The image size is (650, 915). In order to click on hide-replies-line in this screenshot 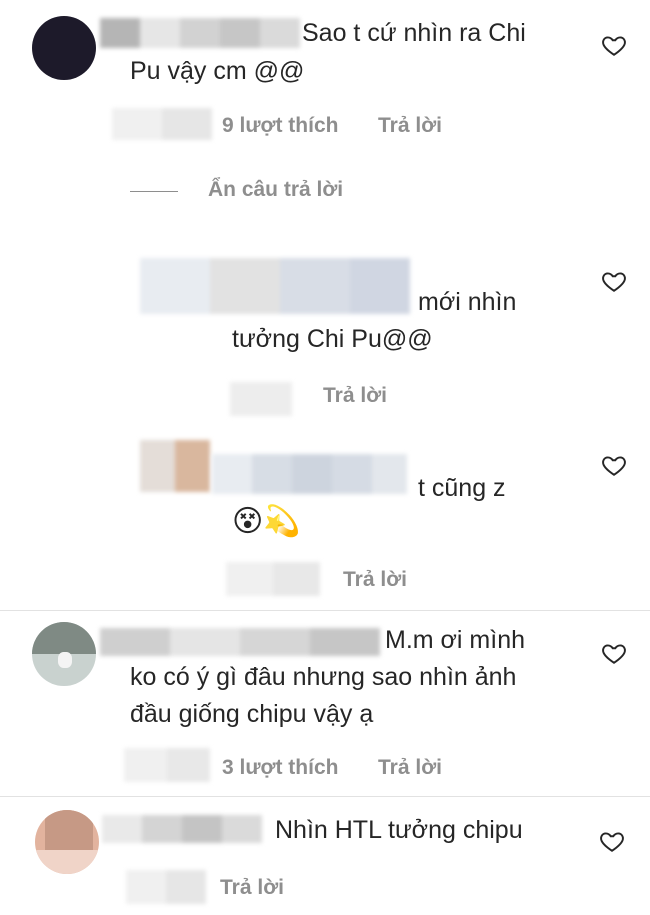, I will do `click(154, 191)`.